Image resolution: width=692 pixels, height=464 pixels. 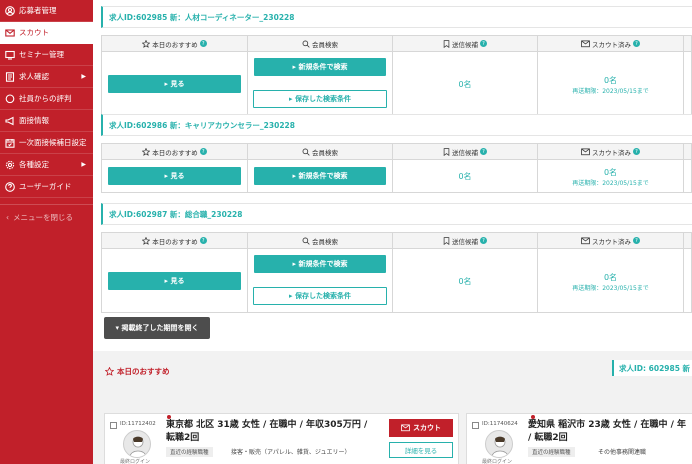 I want to click on candidate-profile: 東京都 北区 31歳 女性 / 在職中 / 年収305万円 / 転職2回, so click(x=266, y=432).